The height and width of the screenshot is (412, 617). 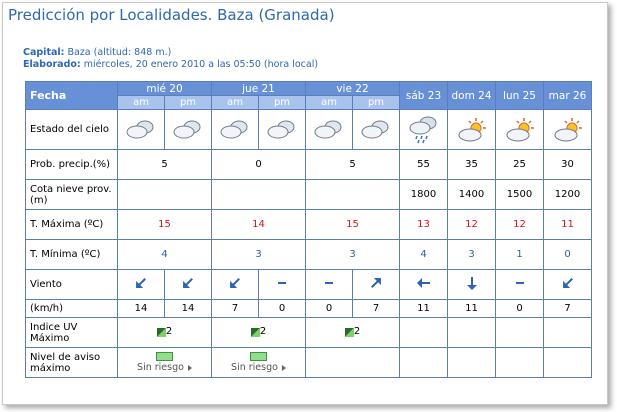 I want to click on wind-arrow-left-icon, so click(x=423, y=284).